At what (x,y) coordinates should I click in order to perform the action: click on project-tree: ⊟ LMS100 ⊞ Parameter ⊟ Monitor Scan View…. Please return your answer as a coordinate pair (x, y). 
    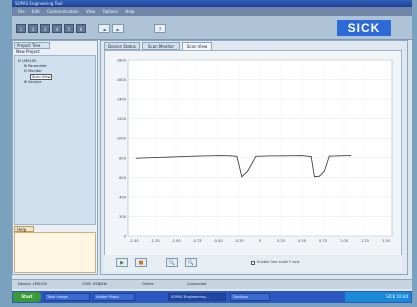
    Looking at the image, I should click on (55, 140).